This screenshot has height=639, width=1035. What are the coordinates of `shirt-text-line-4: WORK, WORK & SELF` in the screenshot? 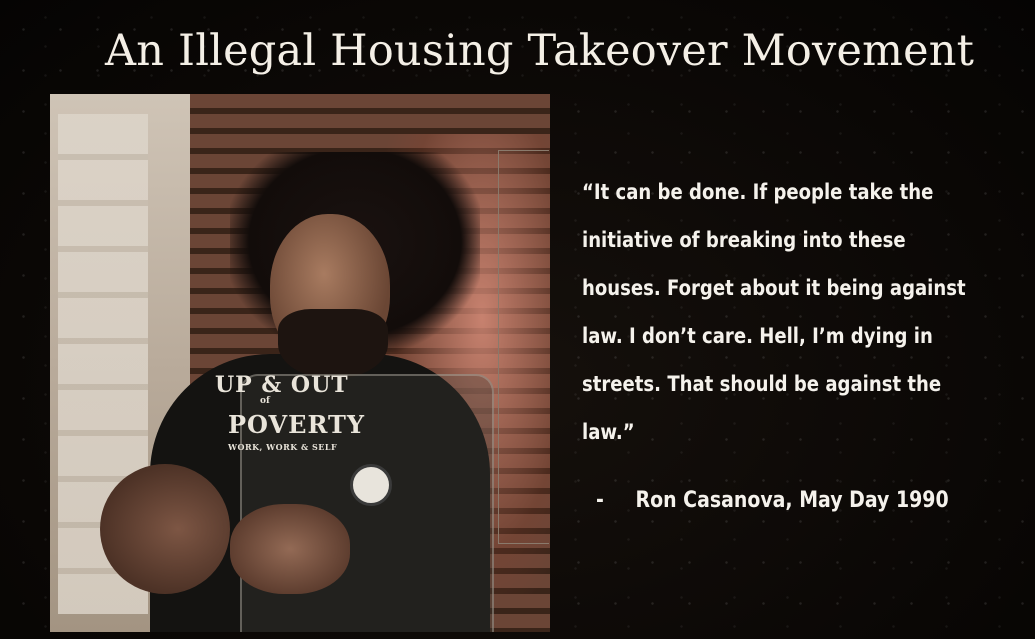 It's located at (283, 447).